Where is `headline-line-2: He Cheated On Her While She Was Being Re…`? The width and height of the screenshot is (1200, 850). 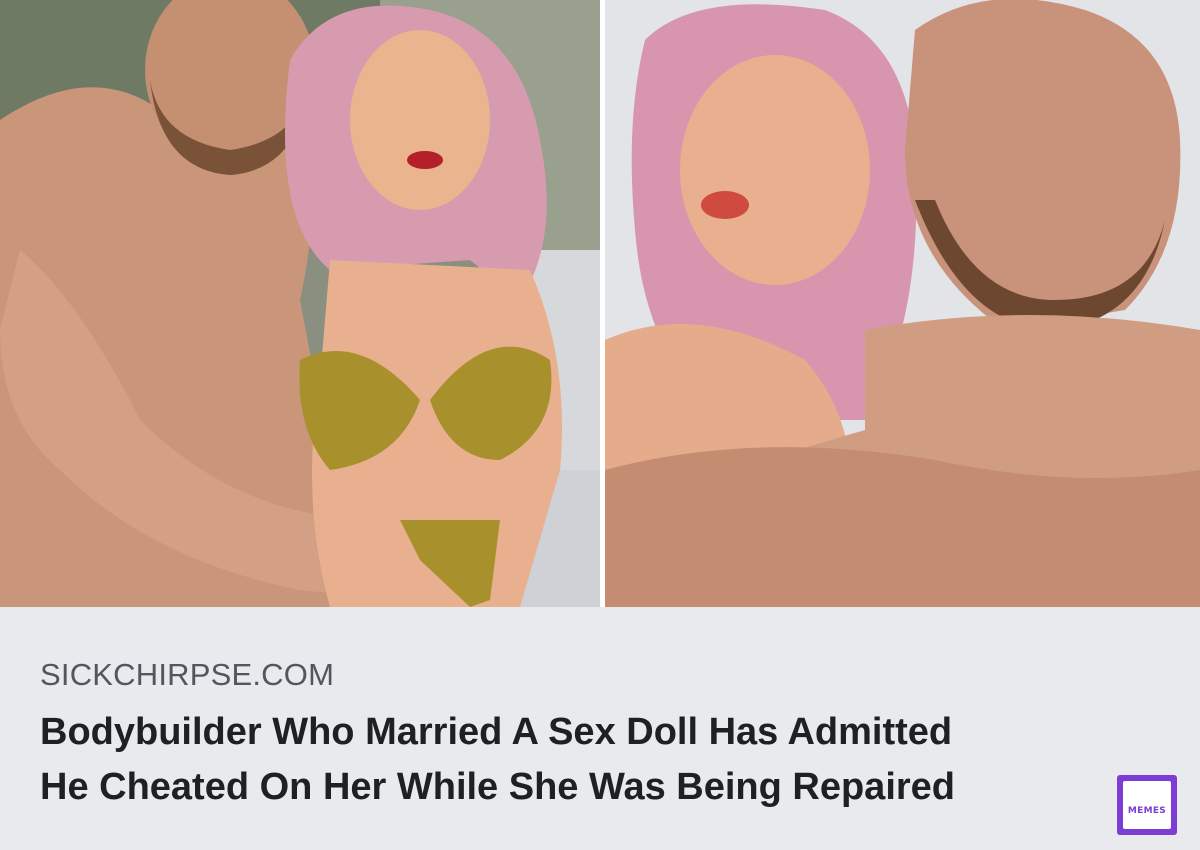 headline-line-2: He Cheated On Her While She Was Being Re… is located at coordinates (498, 787).